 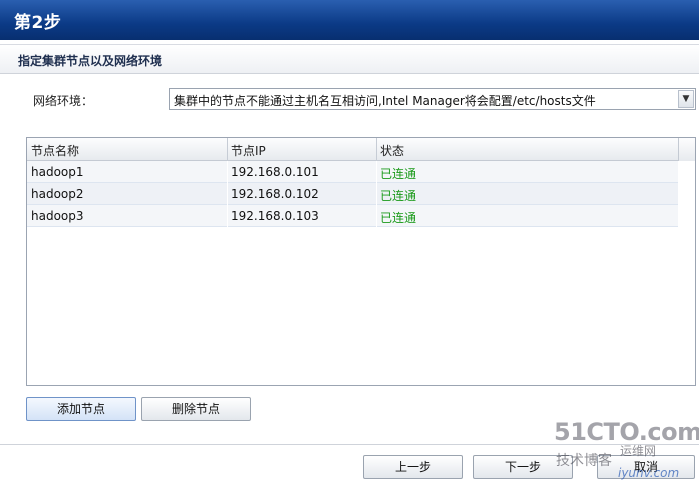 I want to click on node-ip-cell: 192.168.0.101, so click(x=275, y=172).